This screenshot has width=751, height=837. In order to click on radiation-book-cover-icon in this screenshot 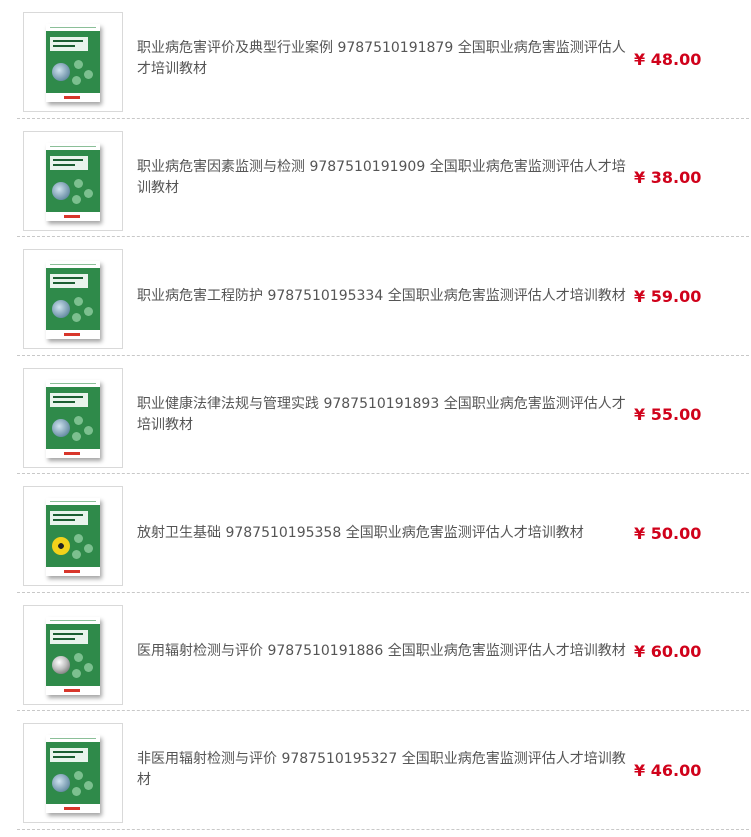, I will do `click(73, 537)`.